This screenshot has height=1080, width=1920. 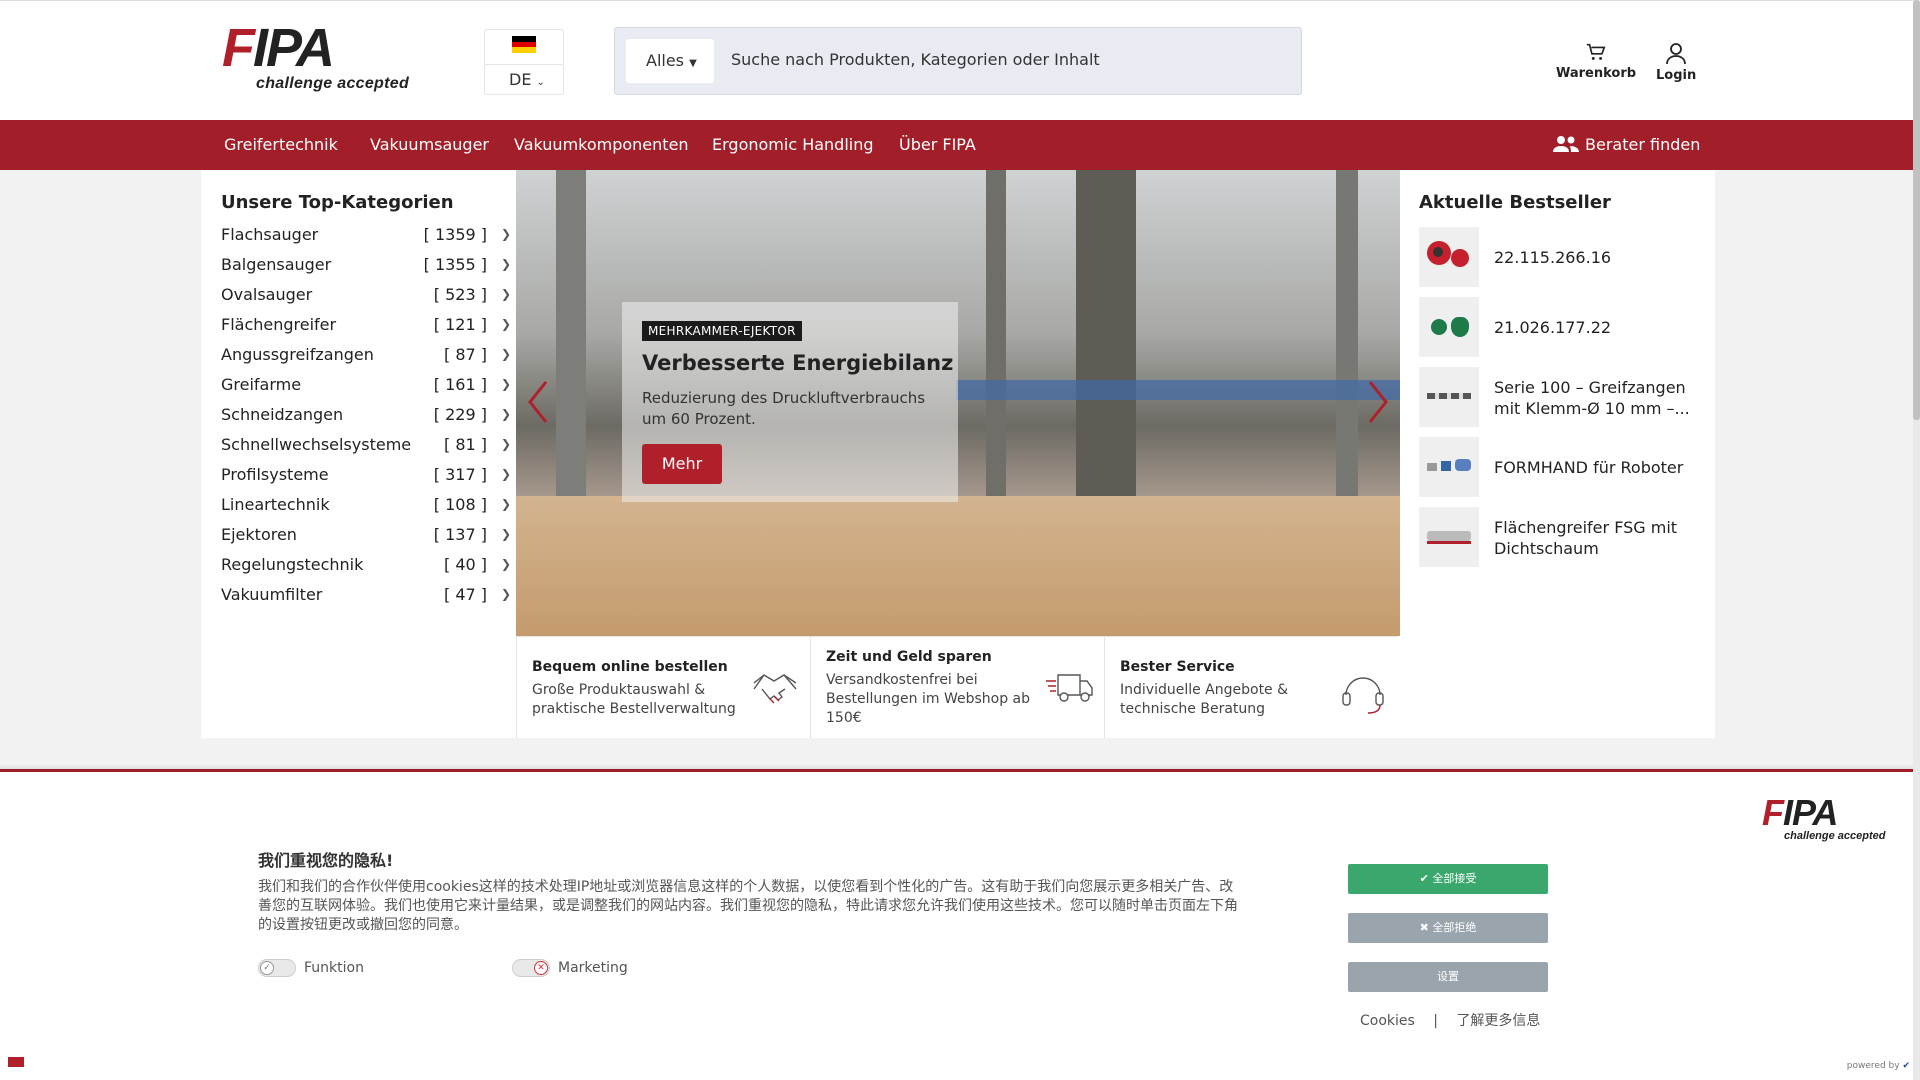 What do you see at coordinates (1676, 54) in the screenshot?
I see `user-icon` at bounding box center [1676, 54].